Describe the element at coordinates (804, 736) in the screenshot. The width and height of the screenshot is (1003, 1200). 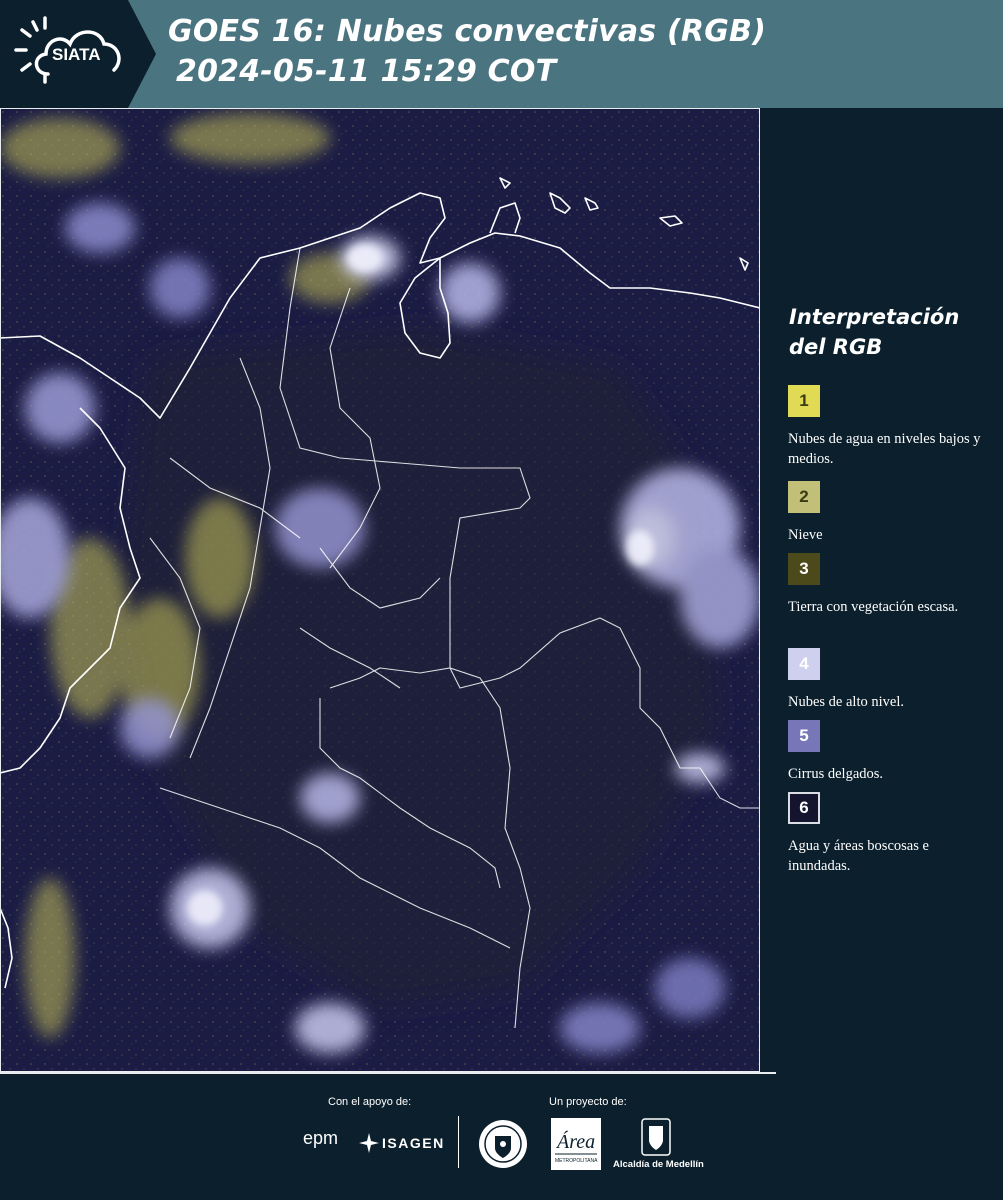
I see `legend-swatch-5: 5` at that location.